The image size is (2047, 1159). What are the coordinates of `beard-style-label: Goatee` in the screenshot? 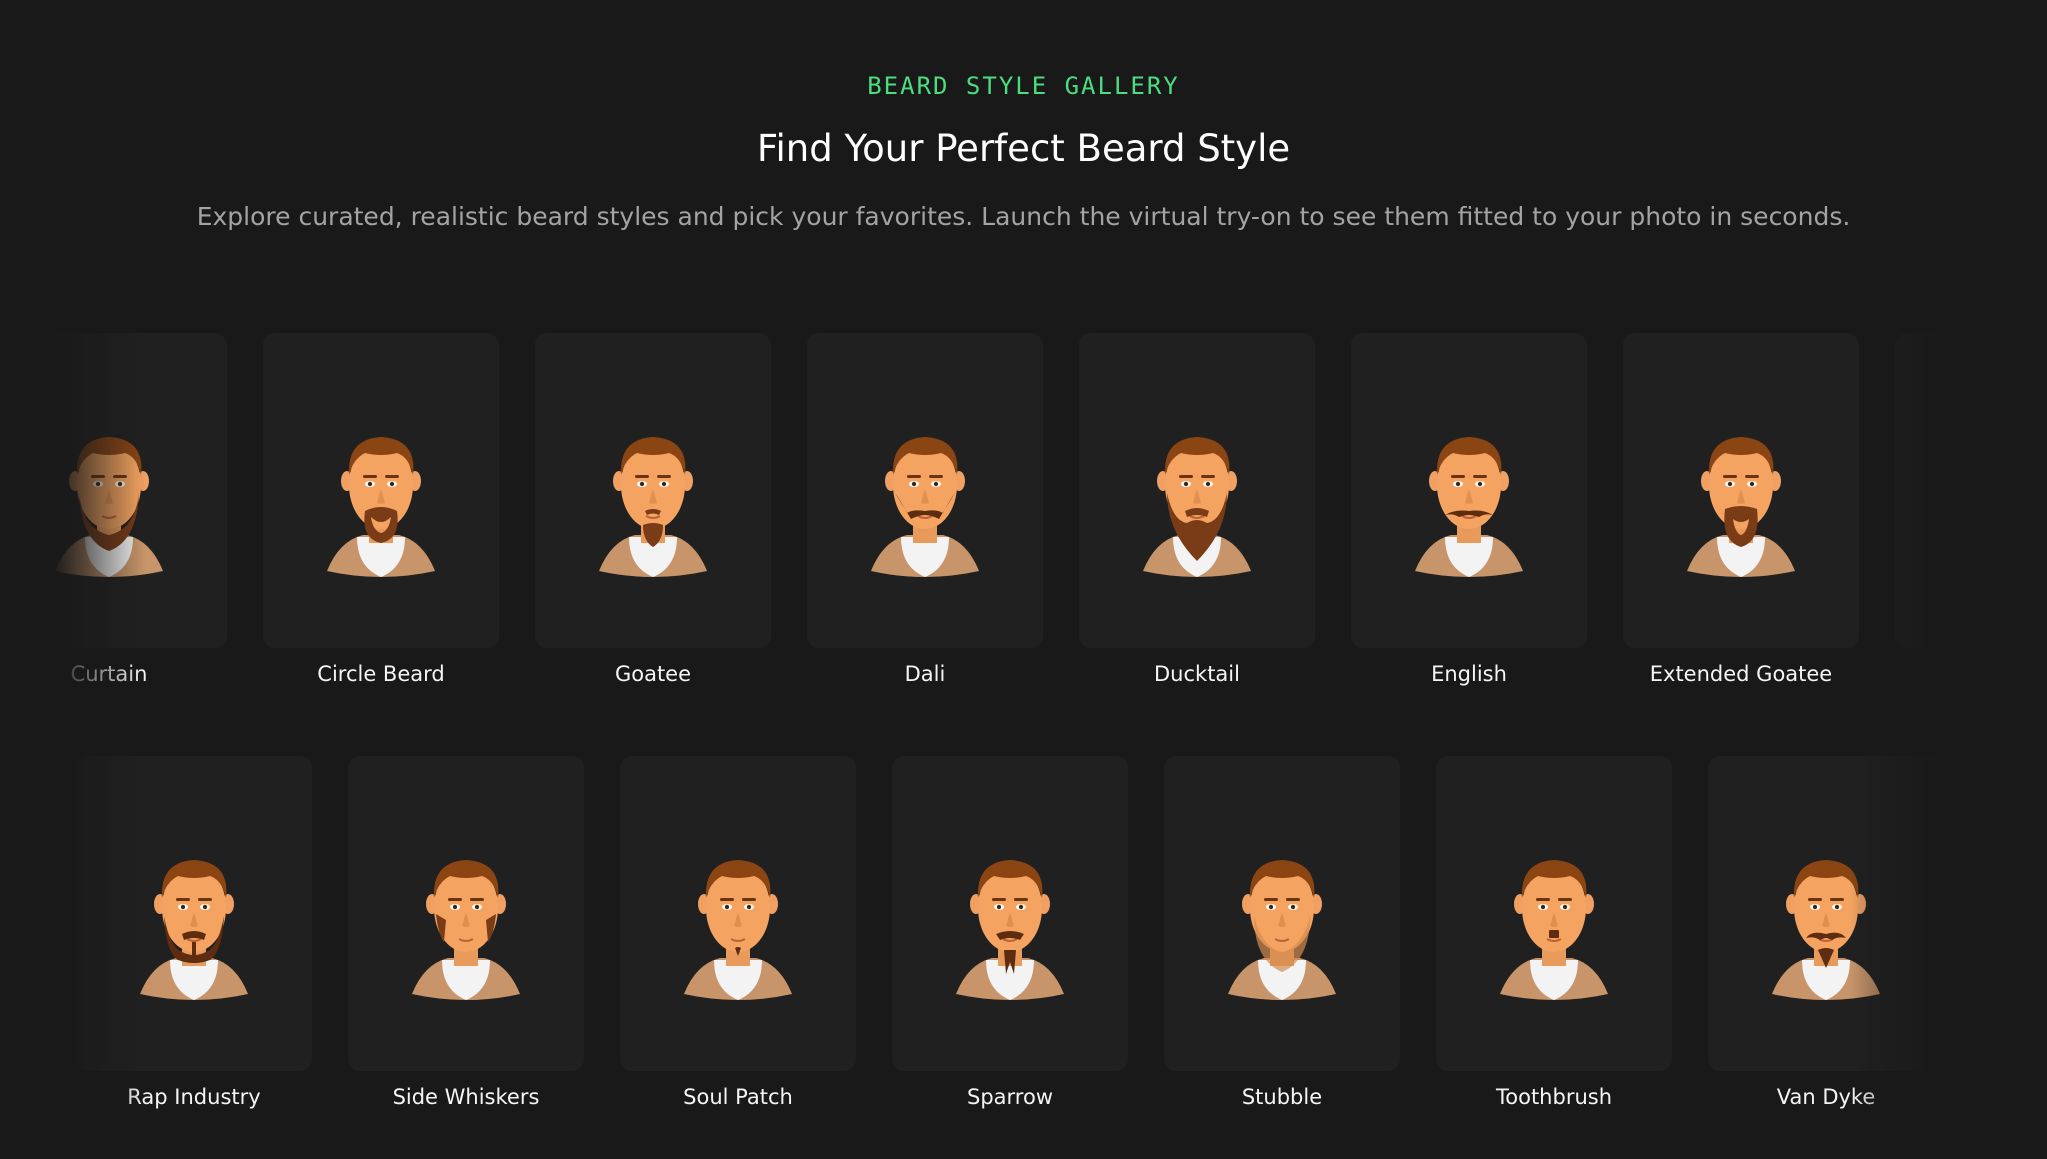 It's located at (653, 674).